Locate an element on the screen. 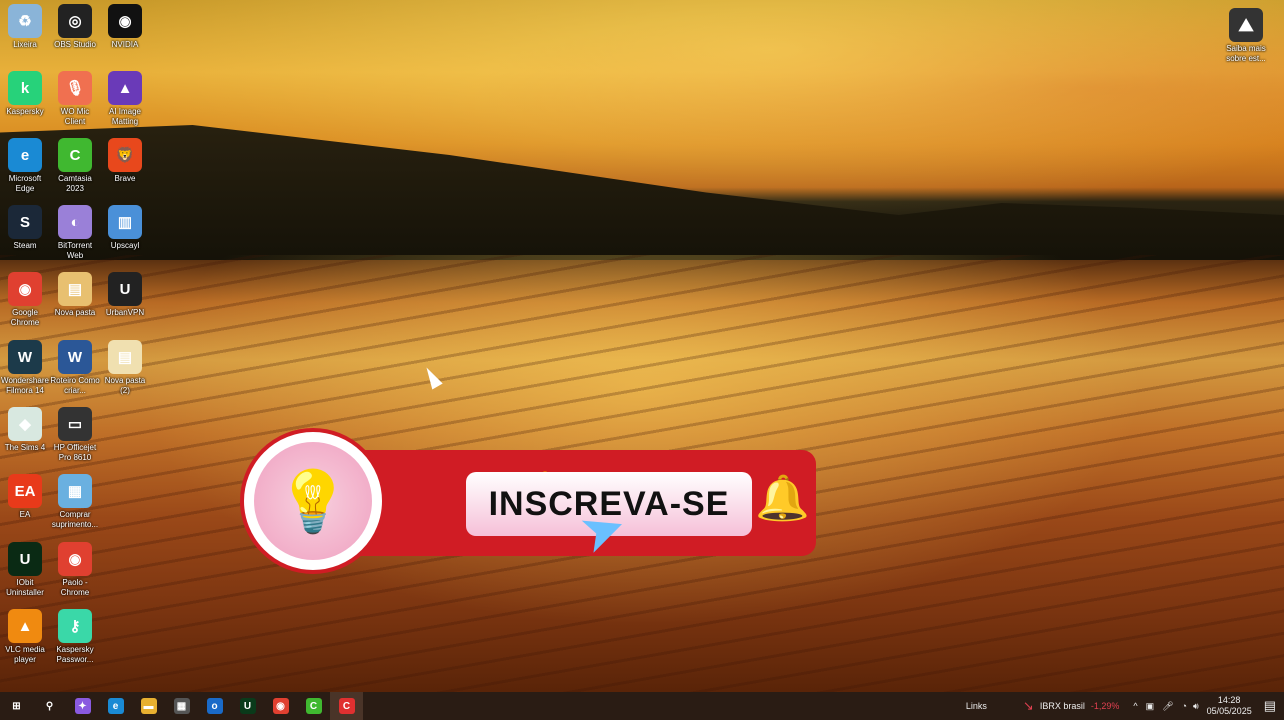 This screenshot has width=1284, height=720. app-icon: k is located at coordinates (25, 88).